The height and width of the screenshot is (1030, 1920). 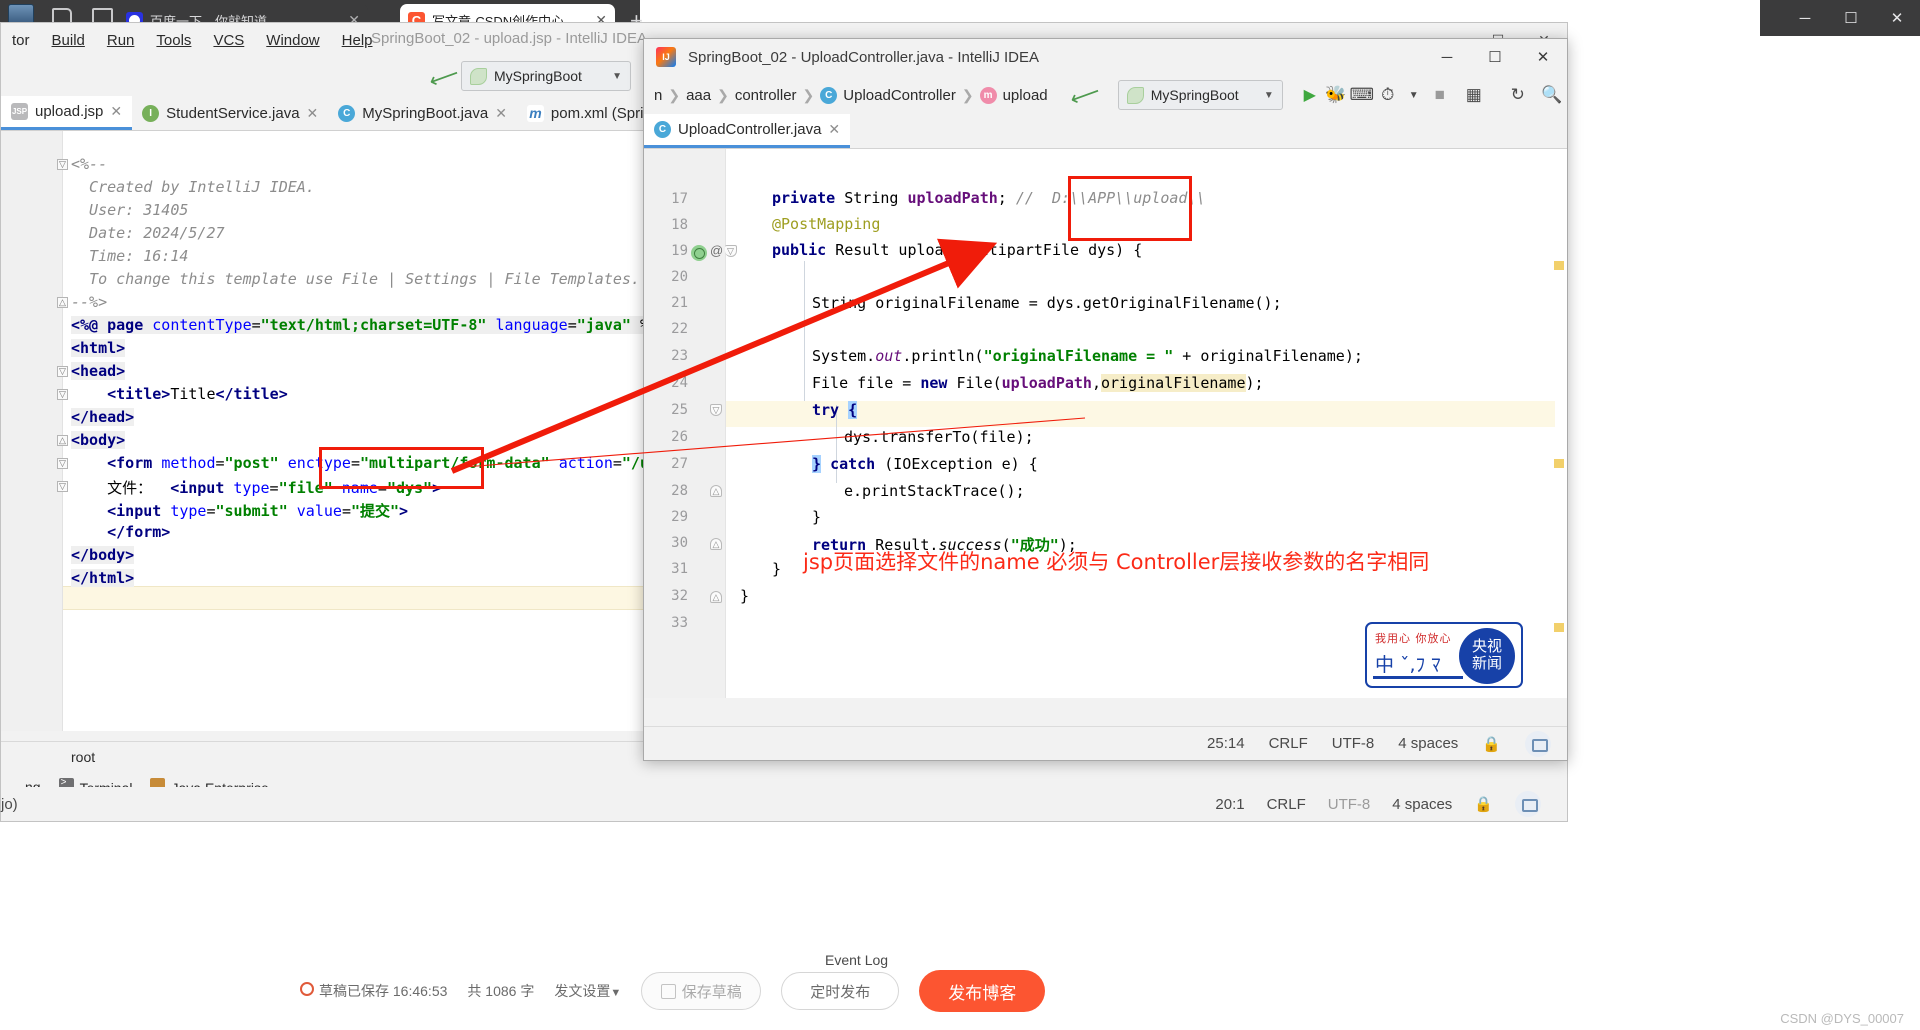 I want to click on editor-tabs-java: C UploadController.java ✕, so click(x=1105, y=131).